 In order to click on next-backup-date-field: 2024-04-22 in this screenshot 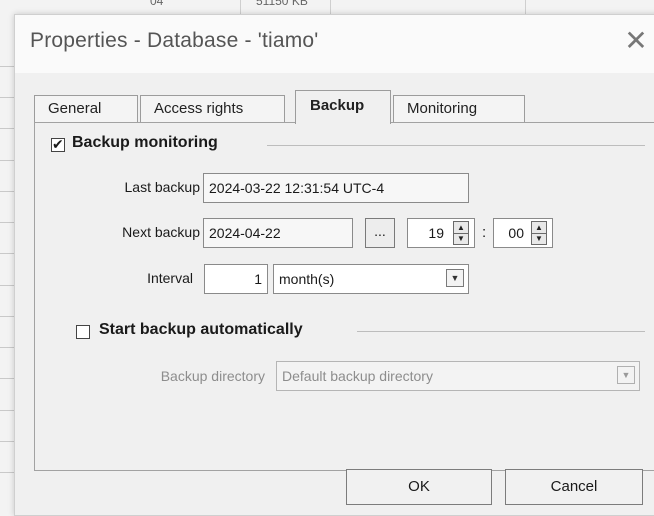, I will do `click(278, 233)`.